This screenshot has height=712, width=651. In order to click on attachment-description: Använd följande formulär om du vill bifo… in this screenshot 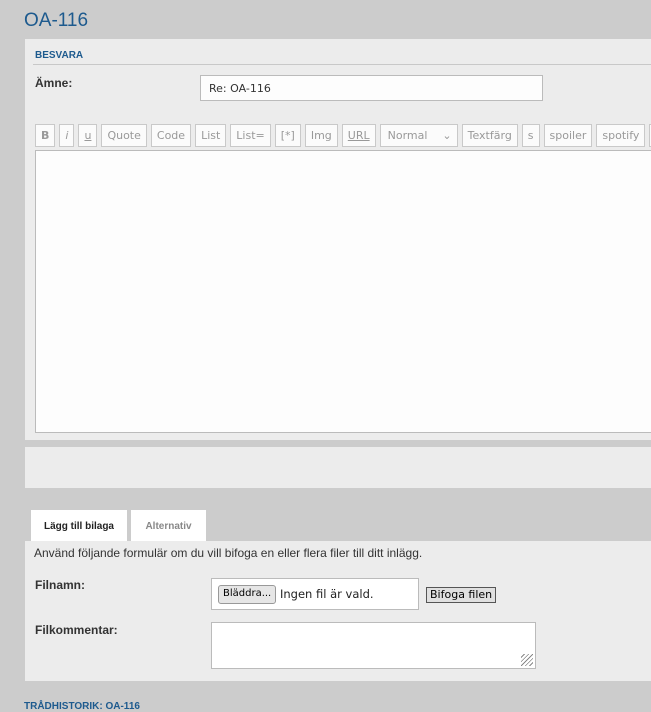, I will do `click(228, 553)`.